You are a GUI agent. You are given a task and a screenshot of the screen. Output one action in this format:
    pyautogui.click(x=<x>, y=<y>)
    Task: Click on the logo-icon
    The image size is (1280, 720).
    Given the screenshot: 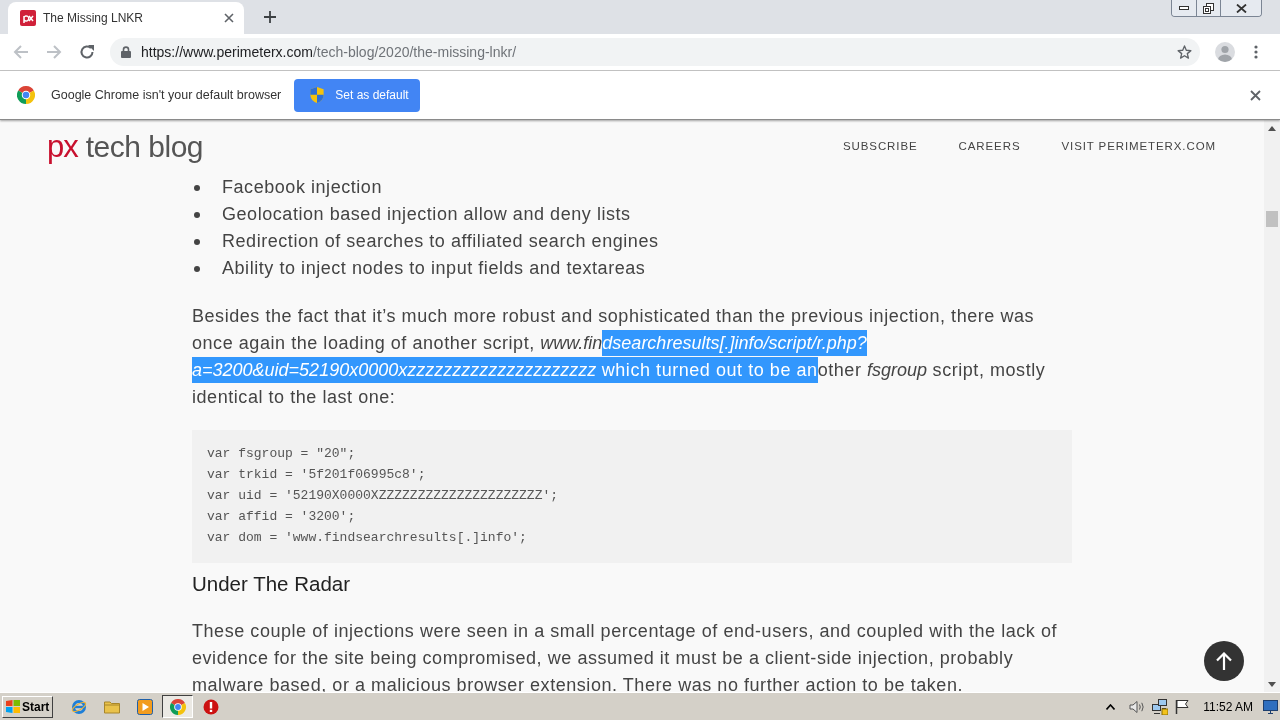 What is the action you would take?
    pyautogui.click(x=13, y=706)
    